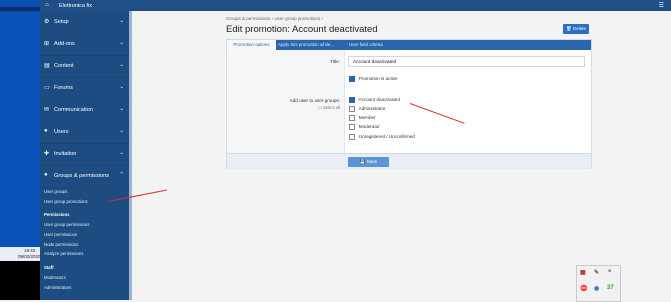 The width and height of the screenshot is (671, 302). I want to click on sidebar-item-forums: ▭ Forums ⌄, so click(84, 88).